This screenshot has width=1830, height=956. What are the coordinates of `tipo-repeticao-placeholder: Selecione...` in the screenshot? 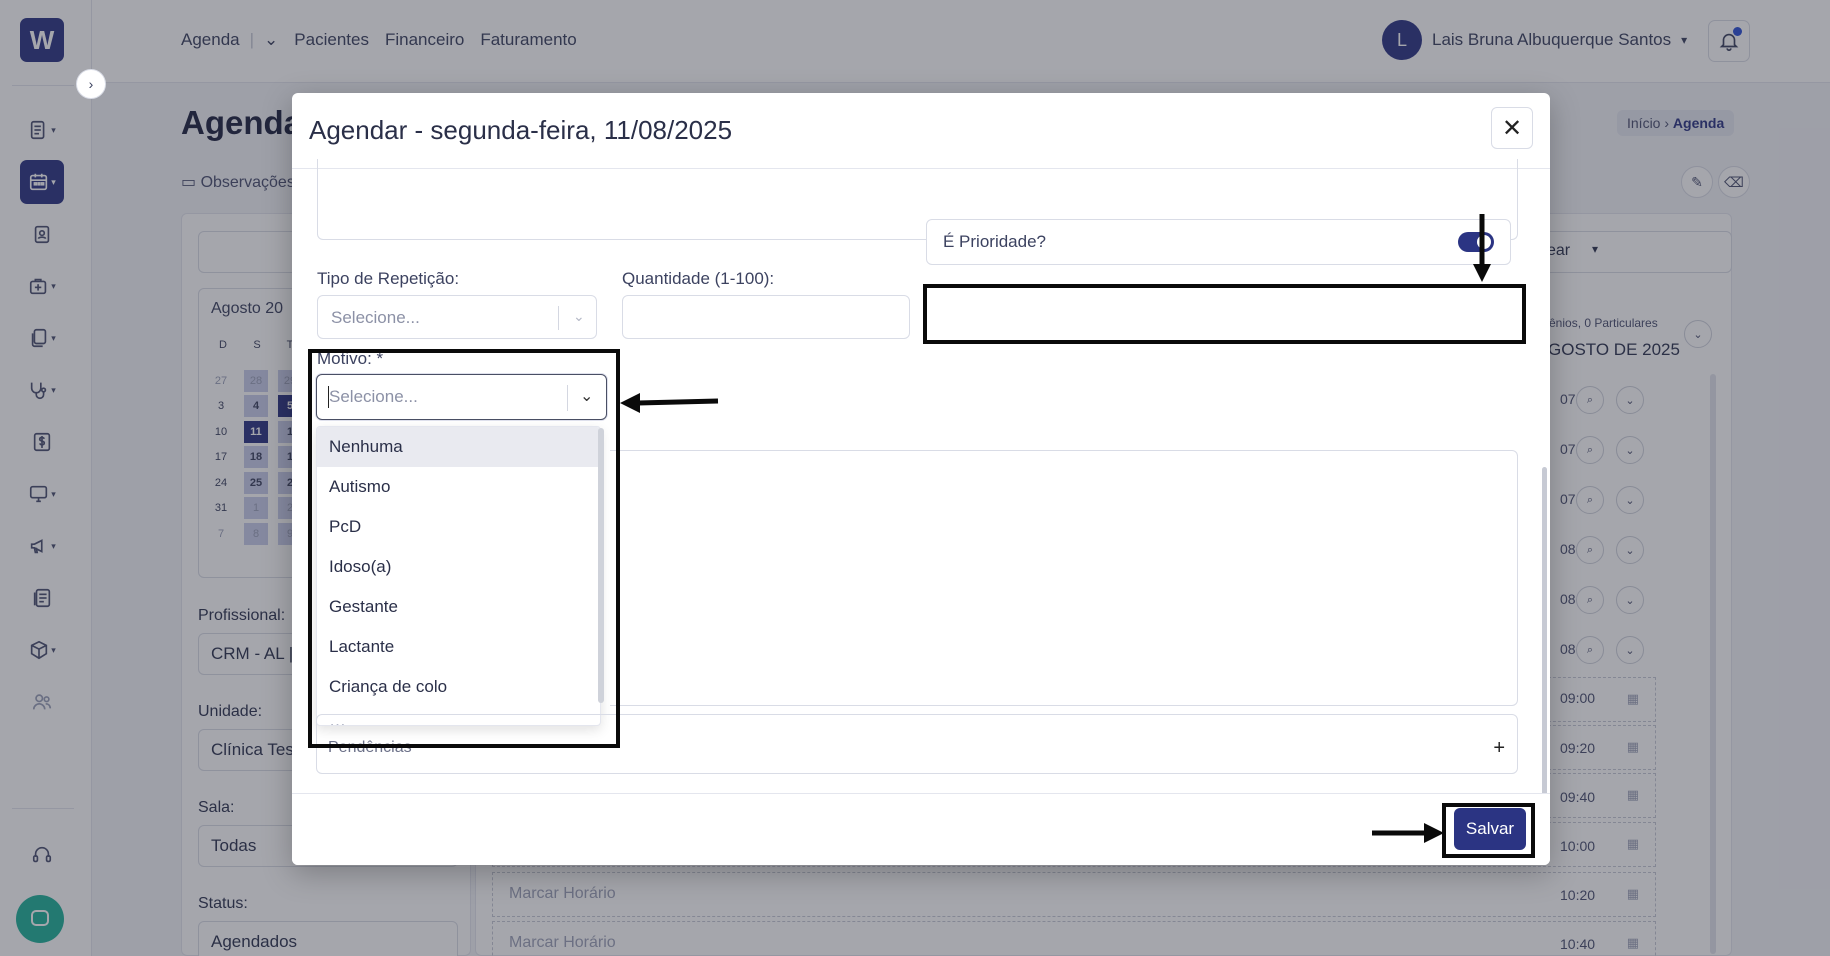 It's located at (375, 317).